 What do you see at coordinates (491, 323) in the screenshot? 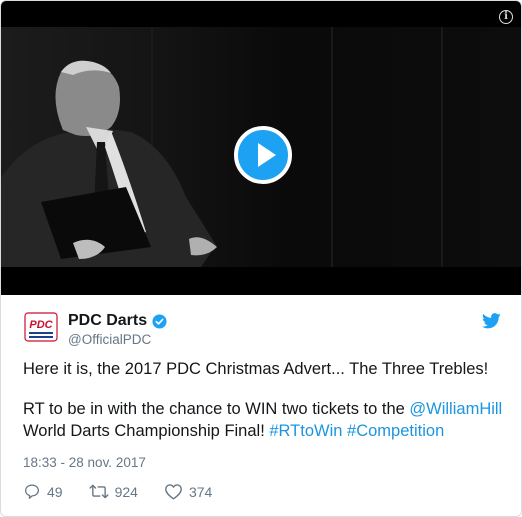
I see `twitter-bird-icon` at bounding box center [491, 323].